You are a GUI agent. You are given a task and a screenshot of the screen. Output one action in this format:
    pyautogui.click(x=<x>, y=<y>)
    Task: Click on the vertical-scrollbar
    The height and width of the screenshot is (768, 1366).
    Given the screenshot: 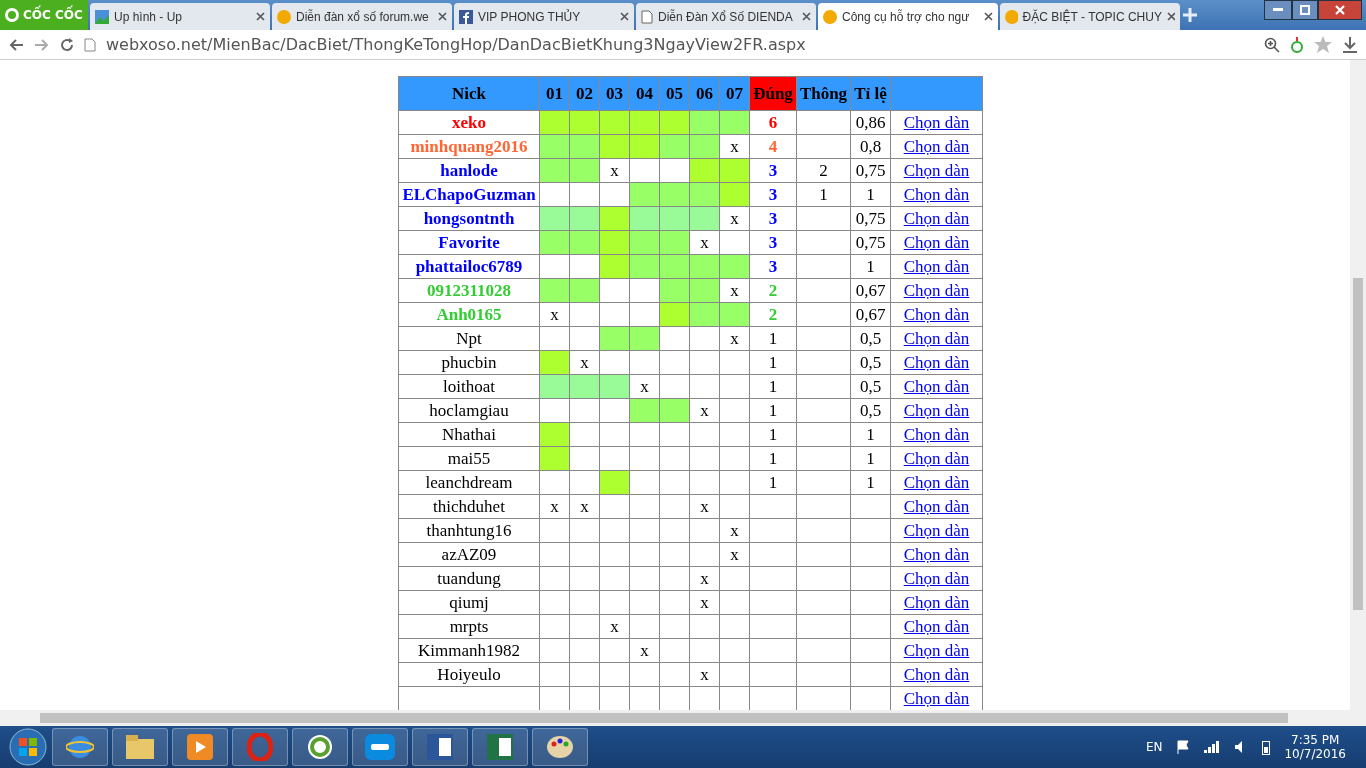 What is the action you would take?
    pyautogui.click(x=1358, y=385)
    